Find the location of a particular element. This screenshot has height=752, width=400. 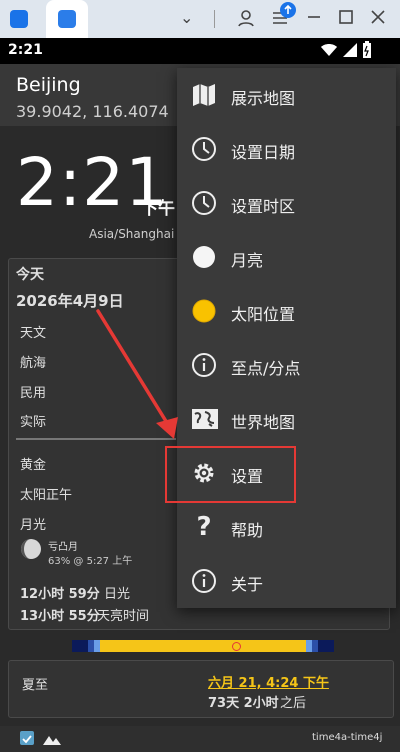

user-icon is located at coordinates (246, 20).